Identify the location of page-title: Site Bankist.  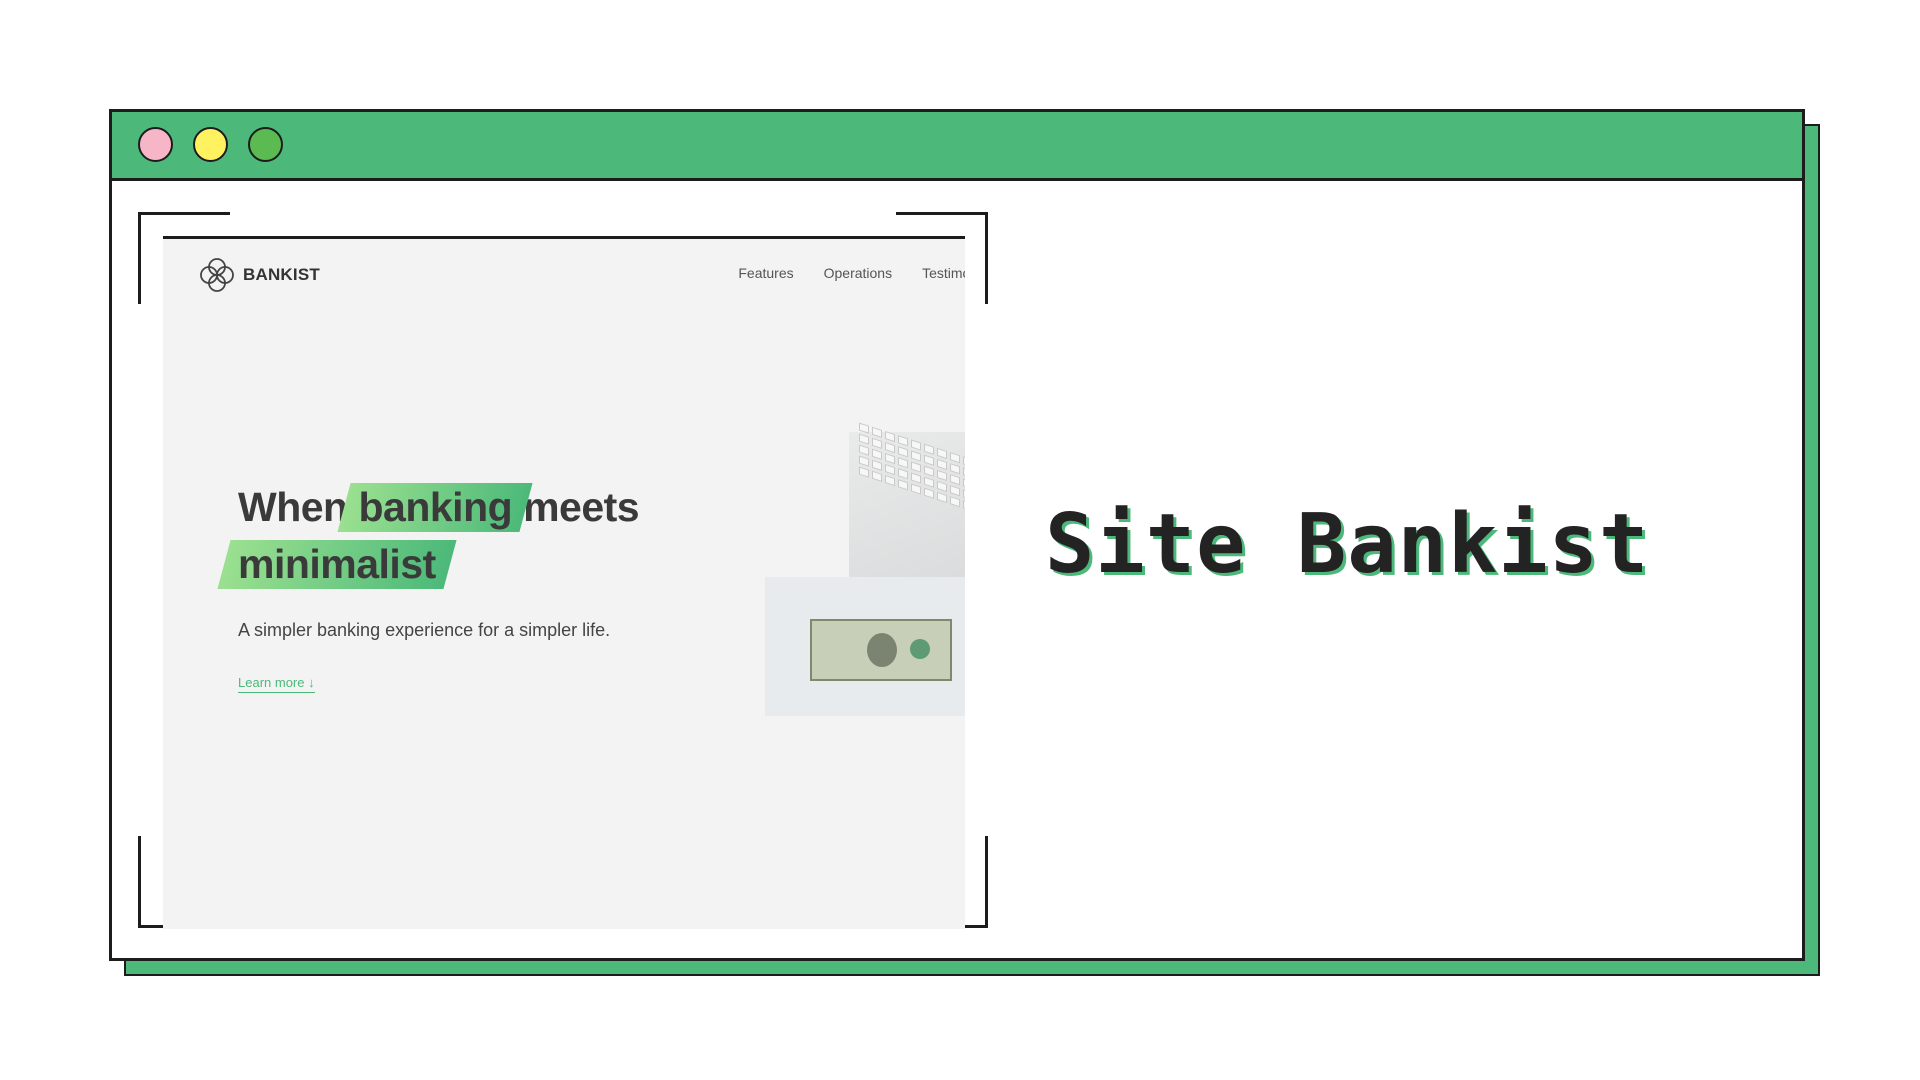
(1347, 544).